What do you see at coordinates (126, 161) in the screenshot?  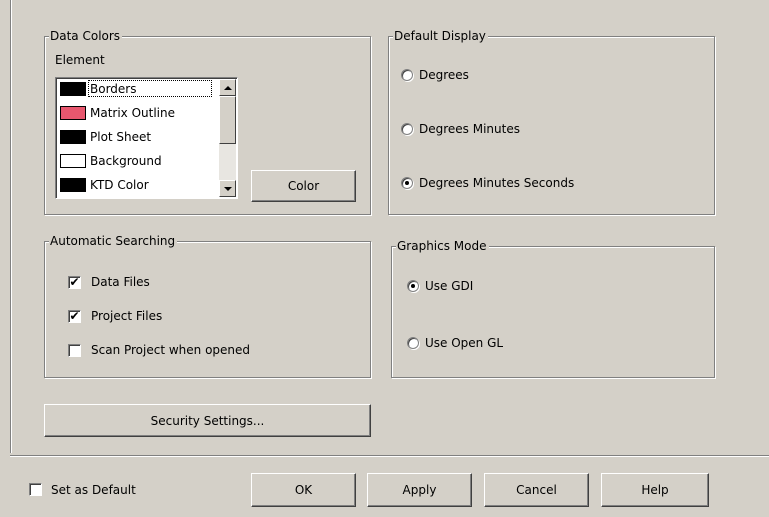 I see `element-item-label: Background` at bounding box center [126, 161].